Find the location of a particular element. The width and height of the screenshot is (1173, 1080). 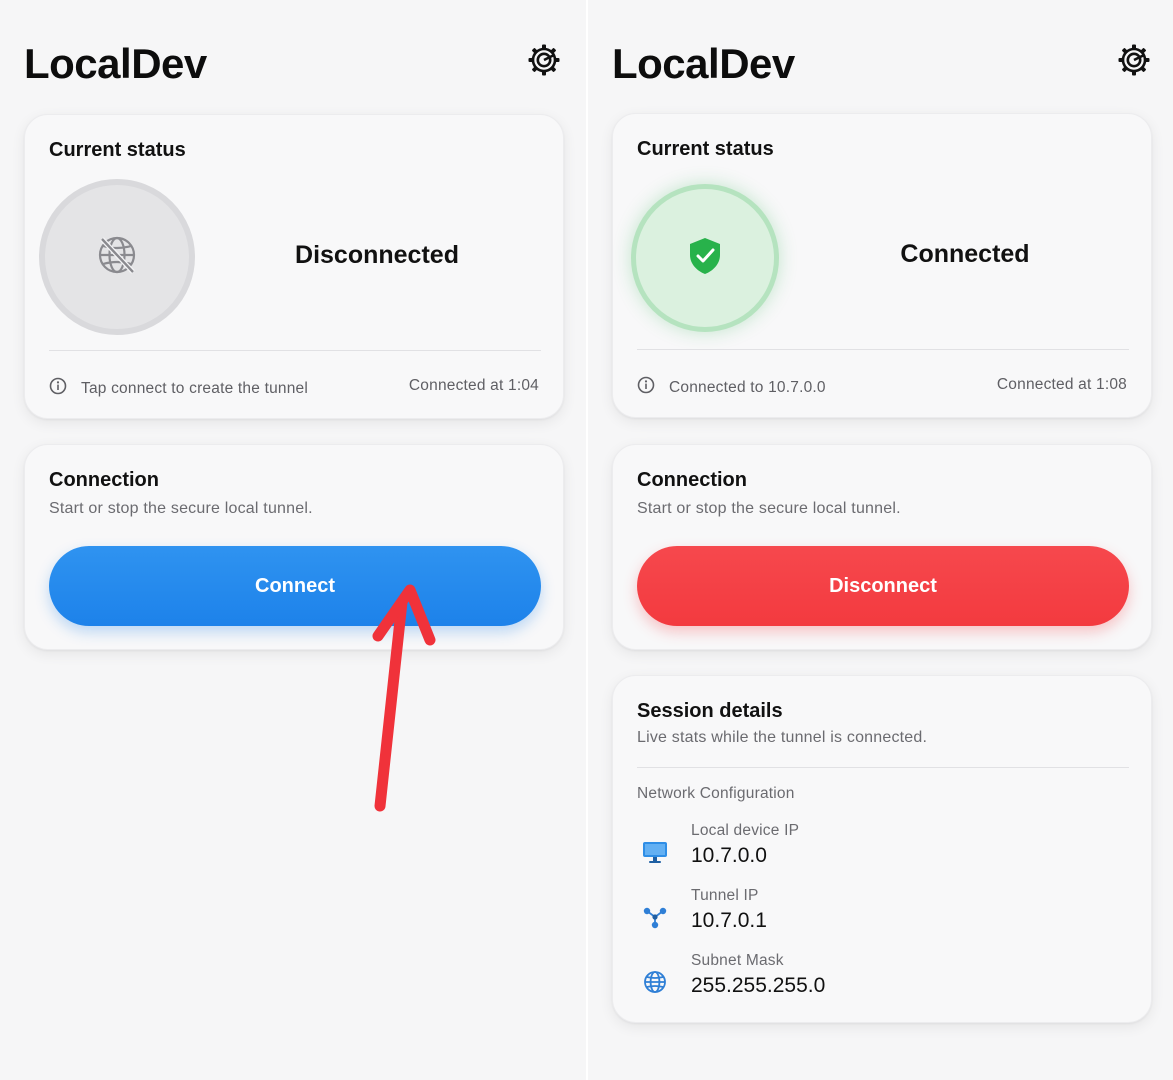

status-info-text: Tap connect to create the tunnel is located at coordinates (194, 388).